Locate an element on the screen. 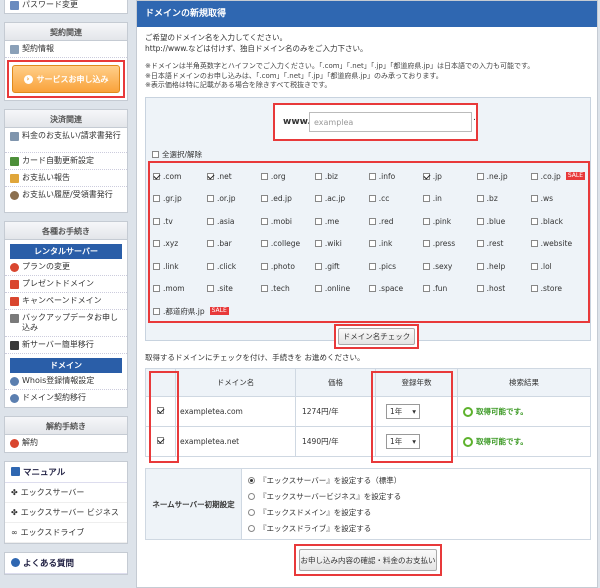 The image size is (600, 588). confirm-and-pay-button: お申し込み内容の確認・料金のお支払い is located at coordinates (368, 560).